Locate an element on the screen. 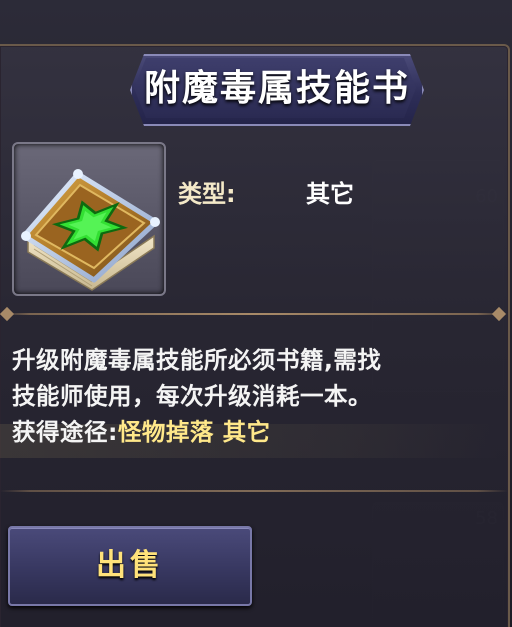 The image size is (512, 627). source-value: 怪物掉落 其它 is located at coordinates (194, 432).